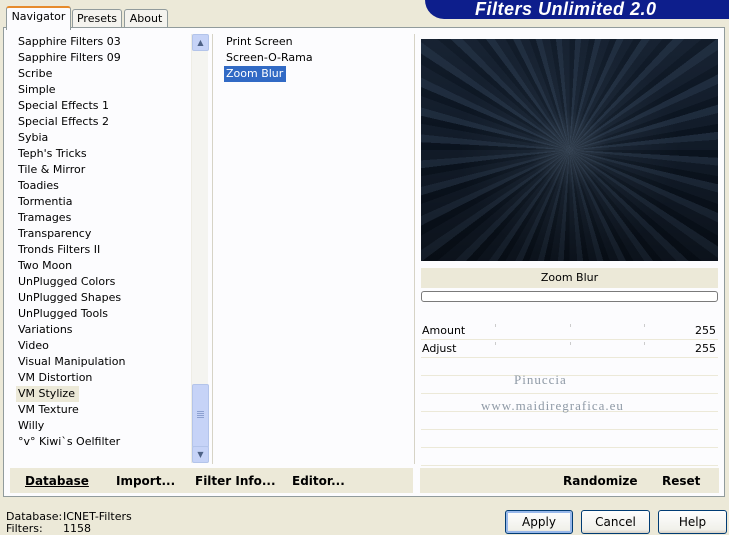 Image resolution: width=729 pixels, height=535 pixels. I want to click on category-item: Two Moon, so click(102, 266).